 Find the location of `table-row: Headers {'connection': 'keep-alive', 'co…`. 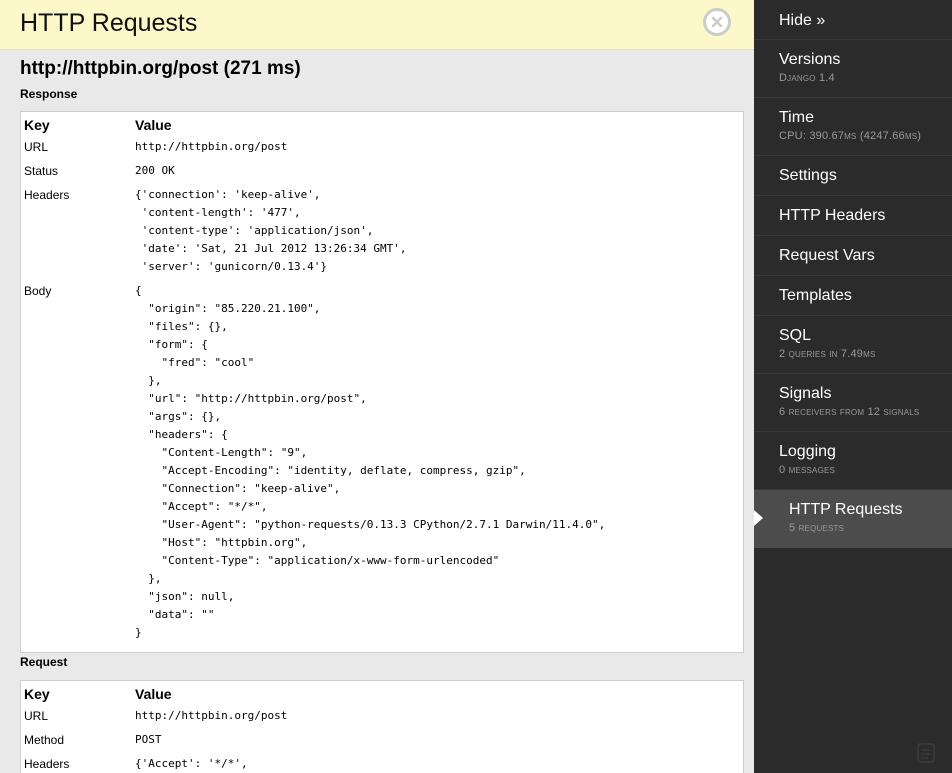

table-row: Headers {'connection': 'keep-alive', 'co… is located at coordinates (382, 232).